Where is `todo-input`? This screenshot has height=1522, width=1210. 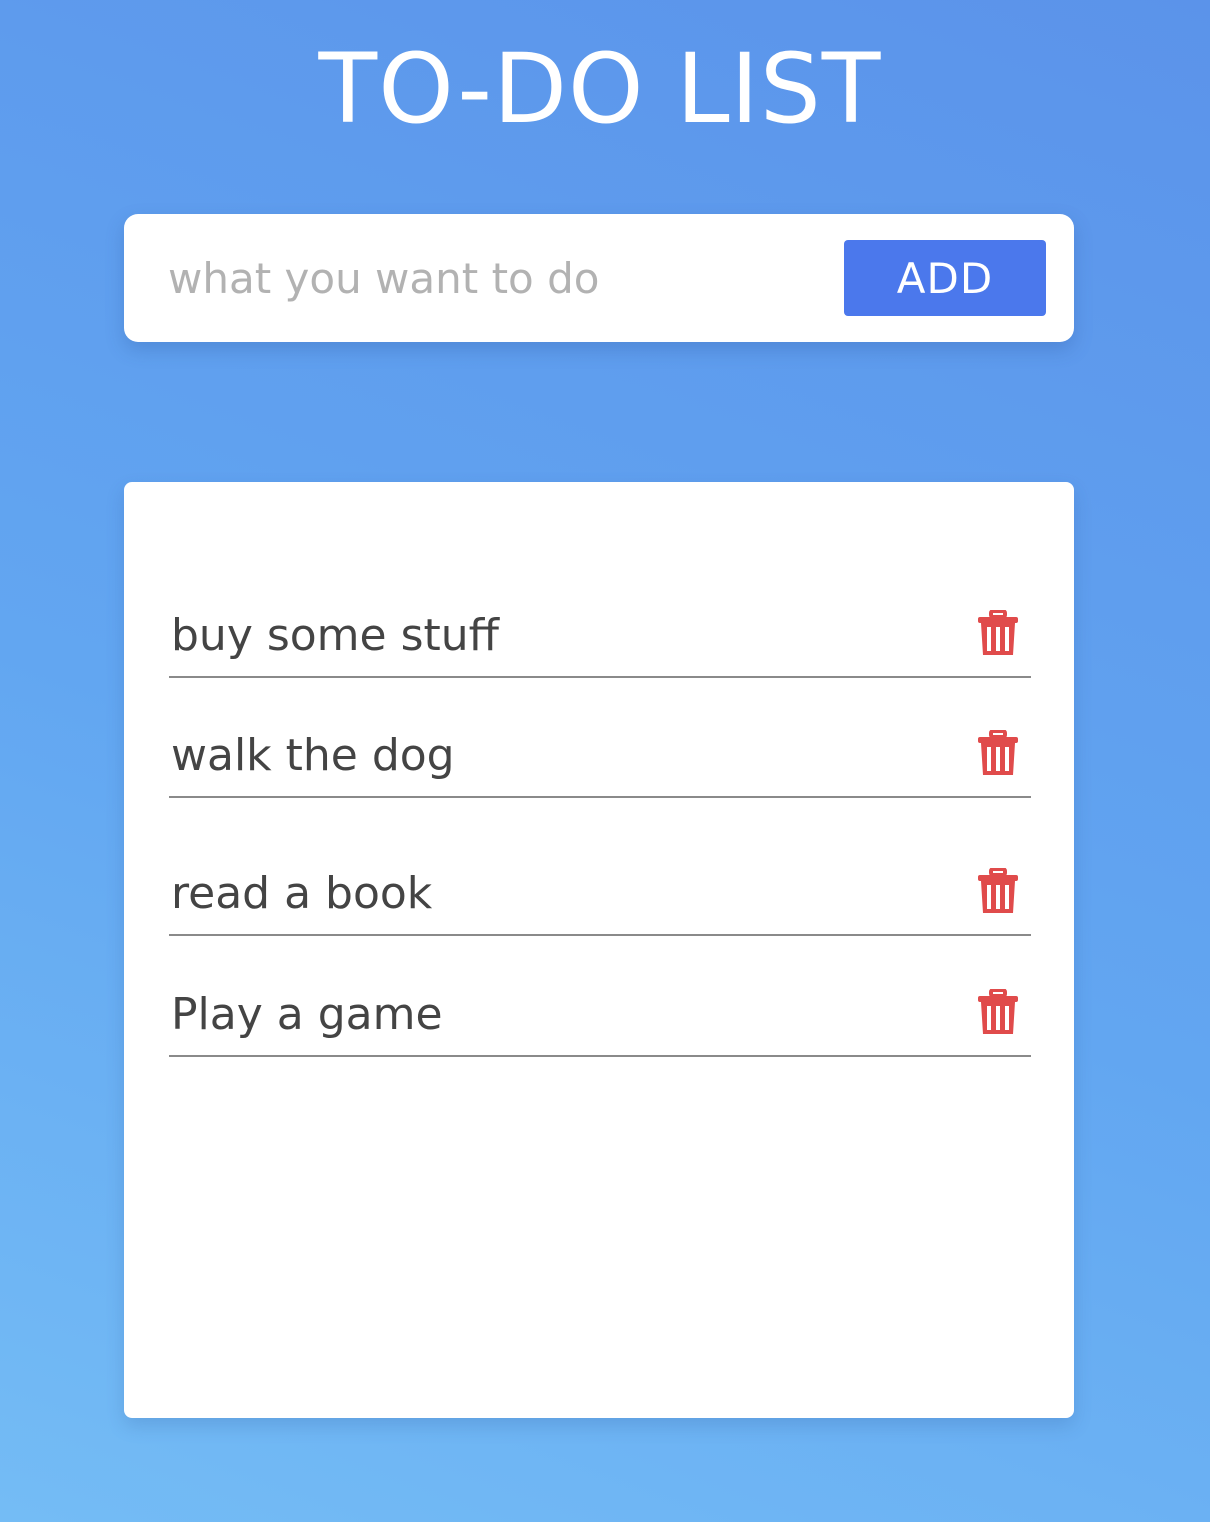 todo-input is located at coordinates (493, 278).